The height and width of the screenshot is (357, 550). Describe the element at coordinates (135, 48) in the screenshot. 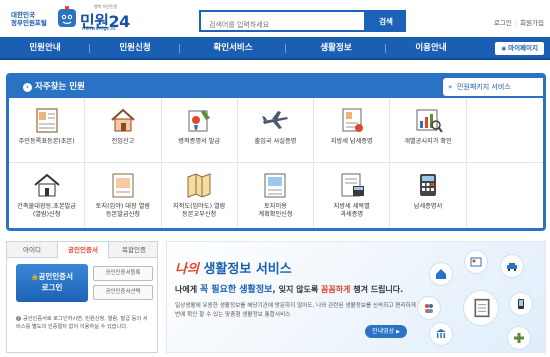

I see `nav-item-apply: 민원신청` at that location.